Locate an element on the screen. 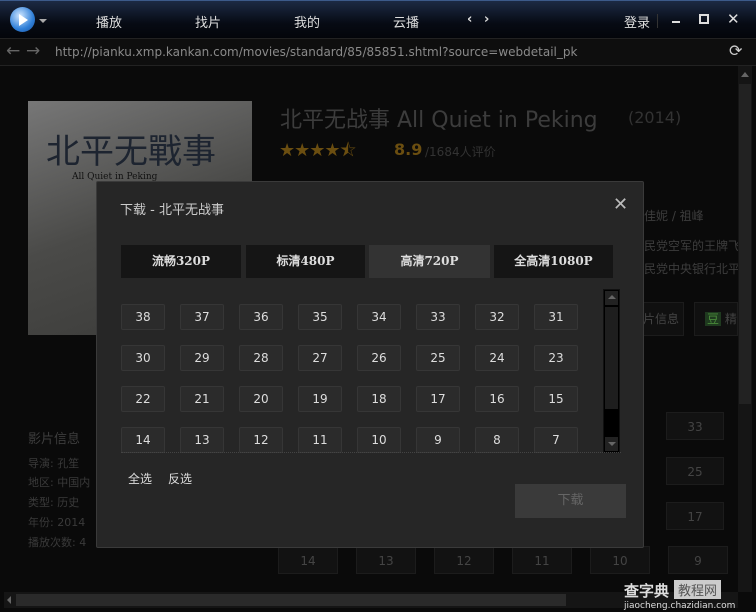 This screenshot has height=612, width=756. bg-episode: 9 is located at coordinates (698, 560).